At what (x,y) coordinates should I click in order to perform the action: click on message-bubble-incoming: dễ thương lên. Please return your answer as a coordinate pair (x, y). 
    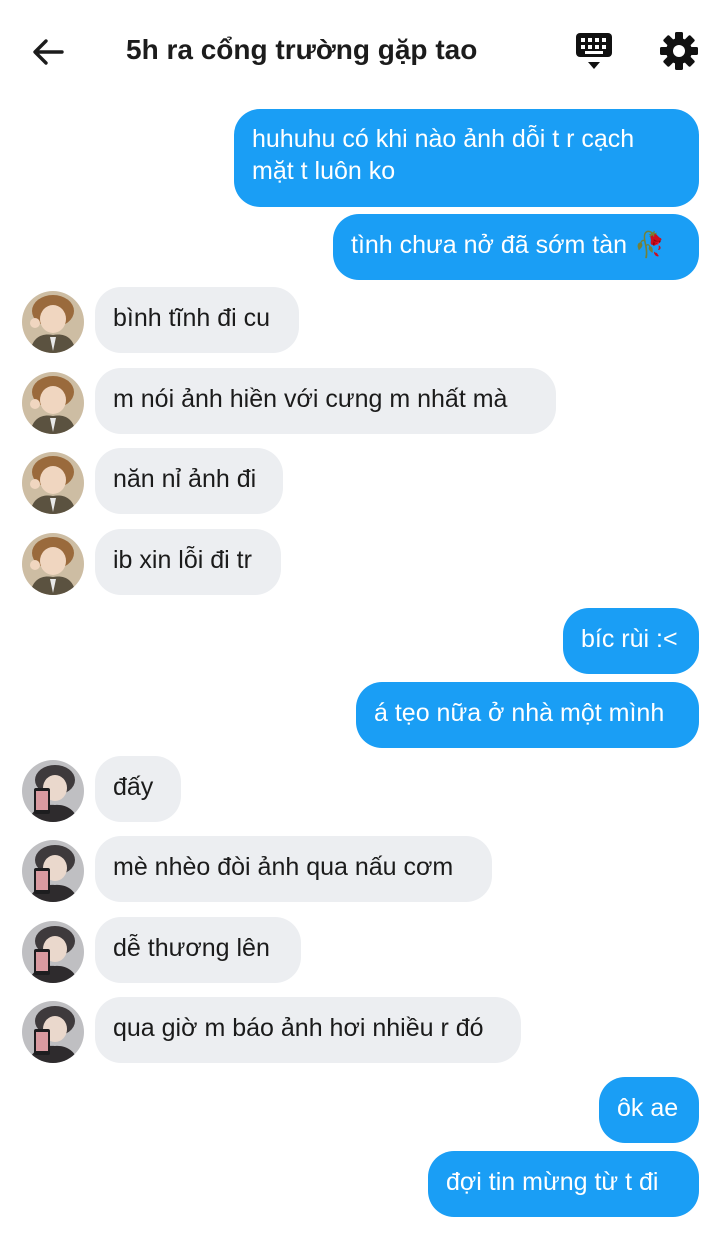
    Looking at the image, I should click on (198, 950).